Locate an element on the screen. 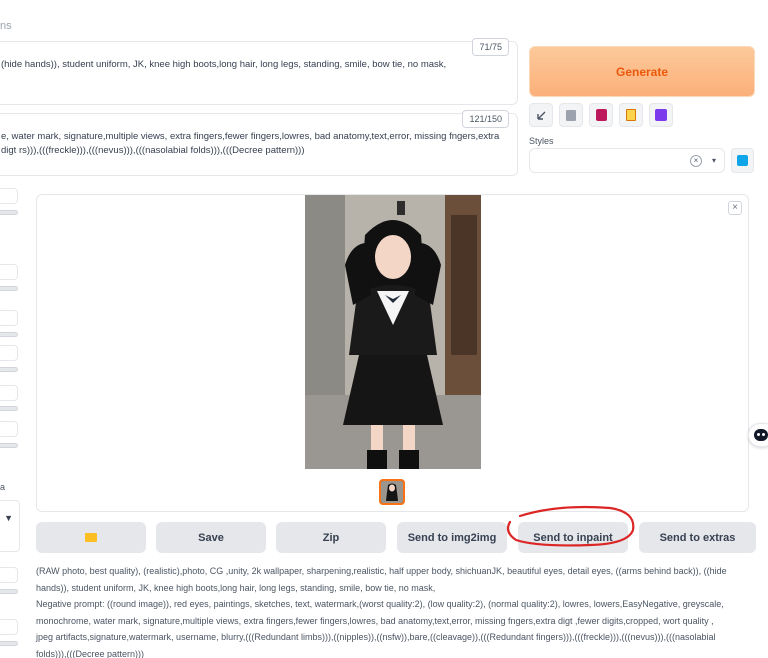 The height and width of the screenshot is (658, 768). clear-styles-icon: × is located at coordinates (696, 161).